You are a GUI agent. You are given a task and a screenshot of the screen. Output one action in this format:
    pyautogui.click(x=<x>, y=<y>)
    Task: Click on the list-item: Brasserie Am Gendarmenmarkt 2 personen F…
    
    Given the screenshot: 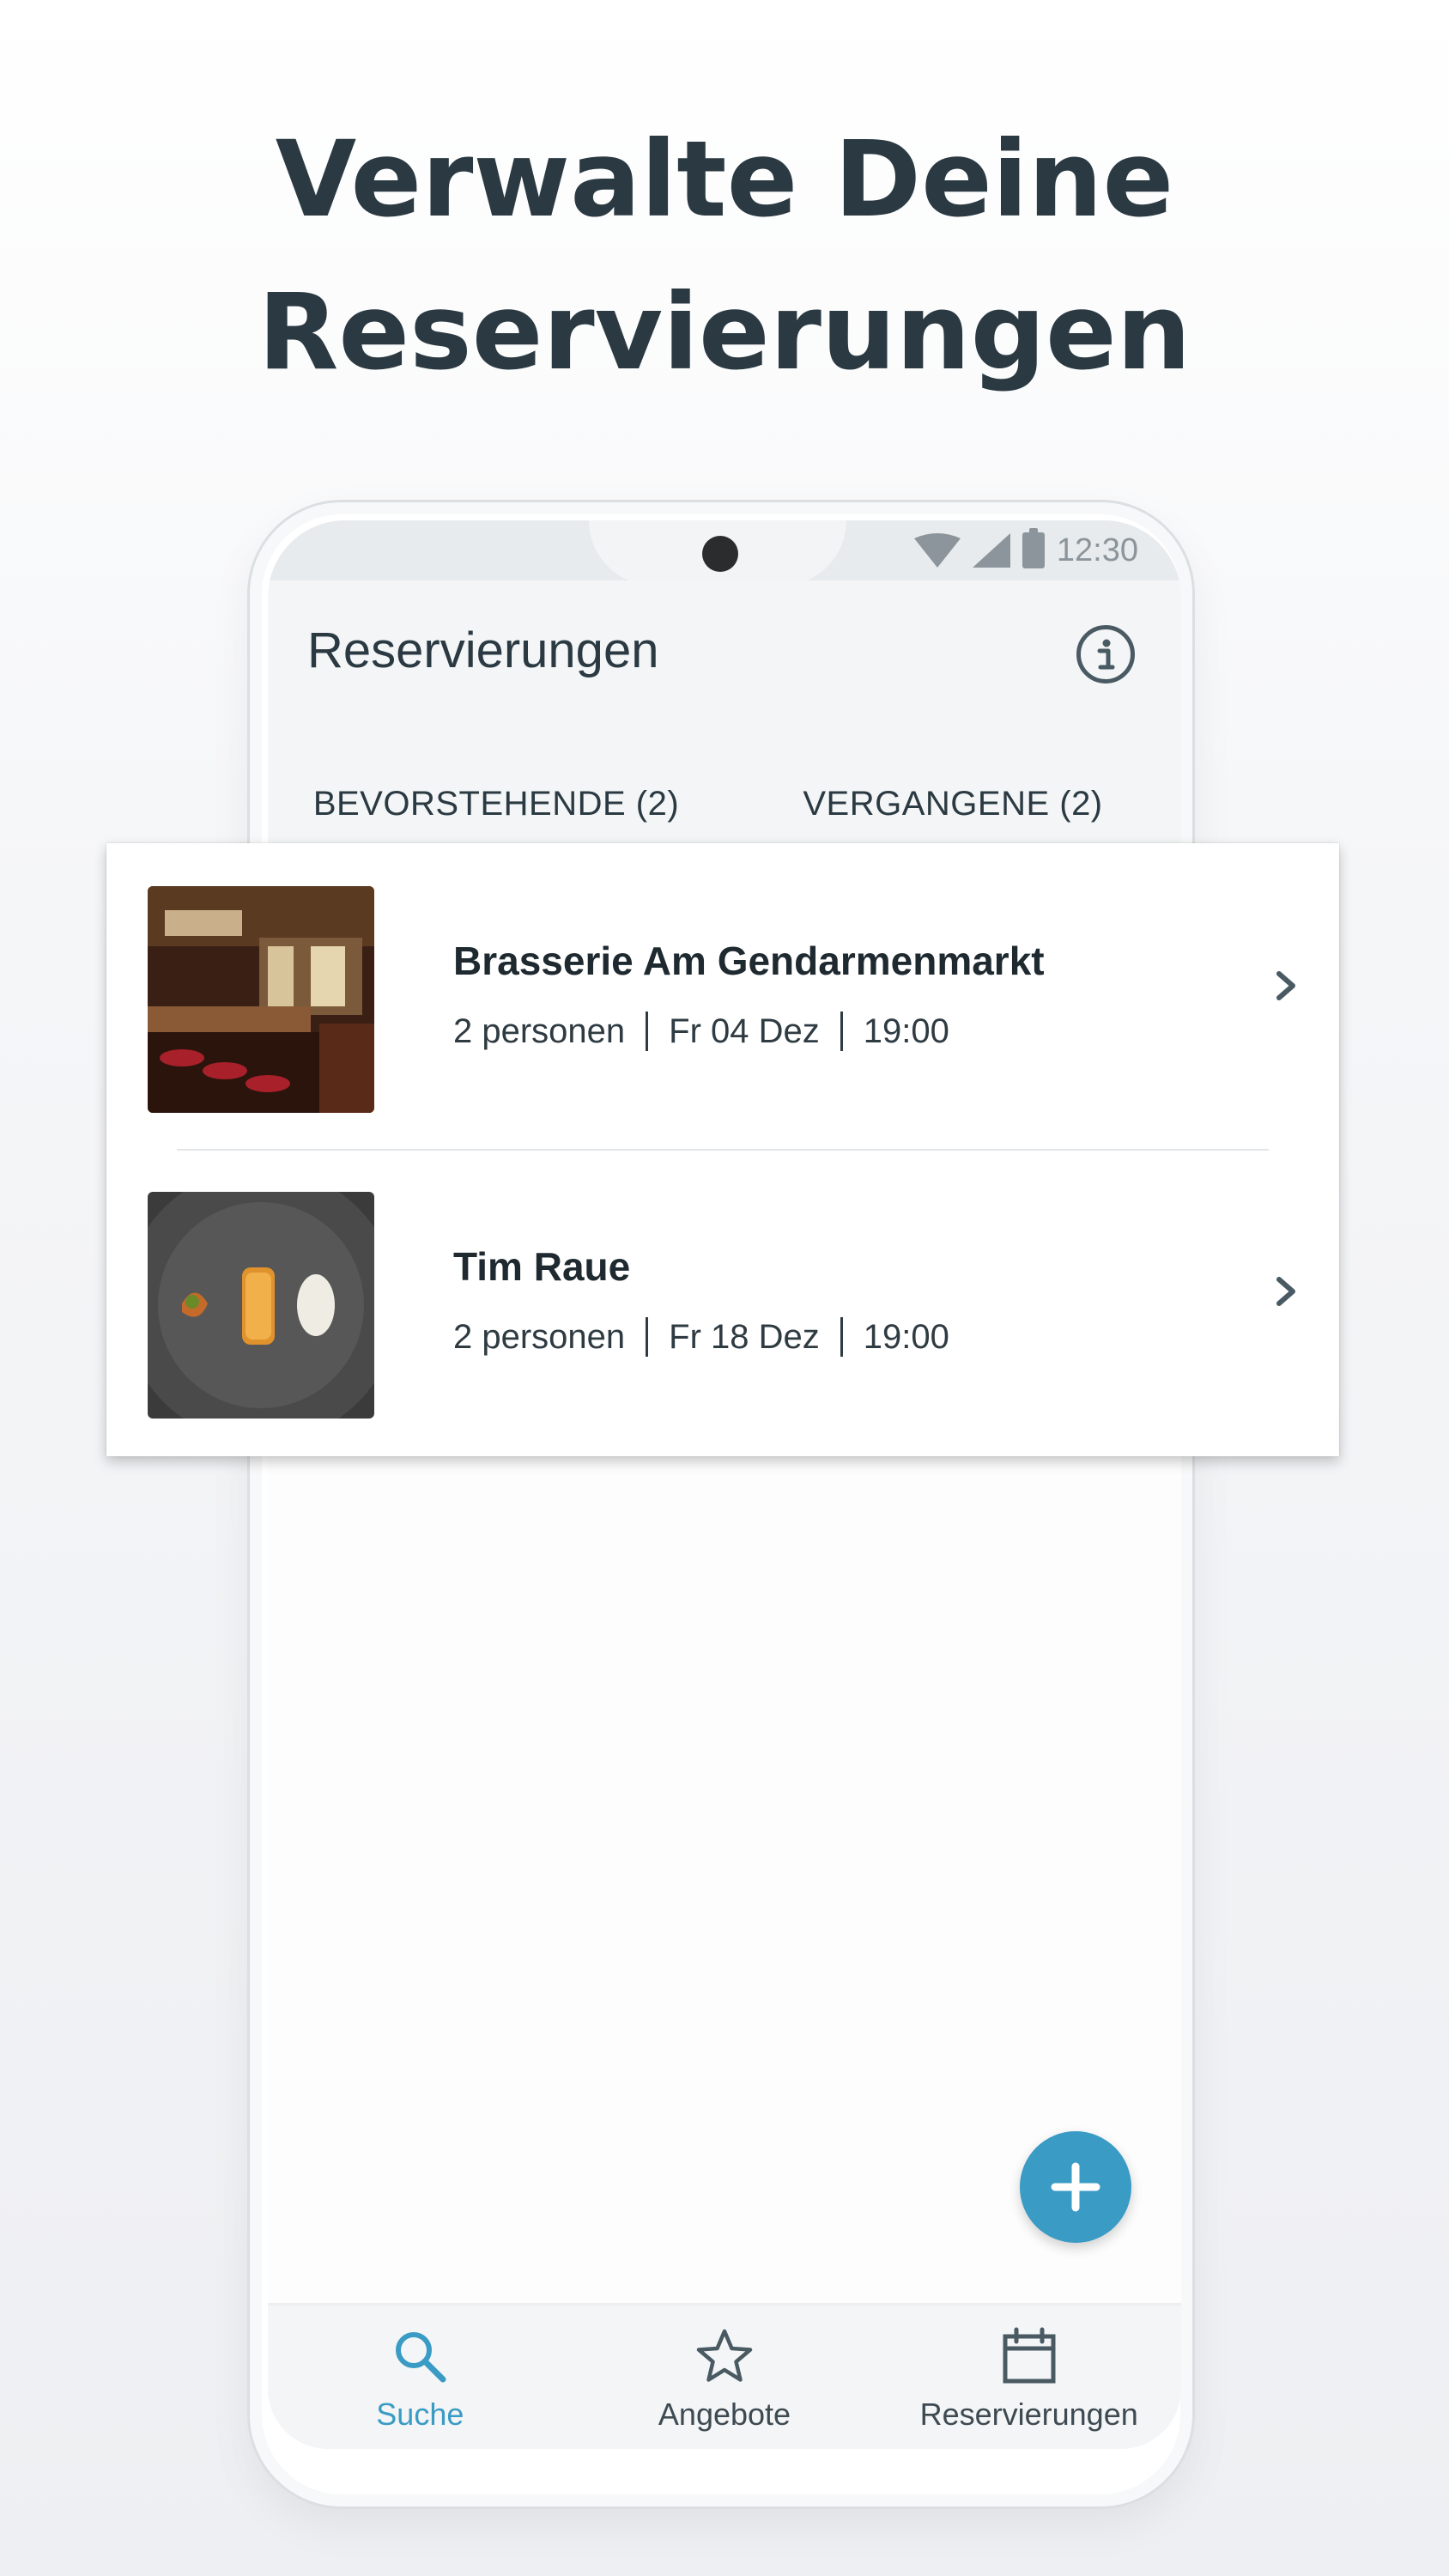 What is the action you would take?
    pyautogui.click(x=722, y=996)
    